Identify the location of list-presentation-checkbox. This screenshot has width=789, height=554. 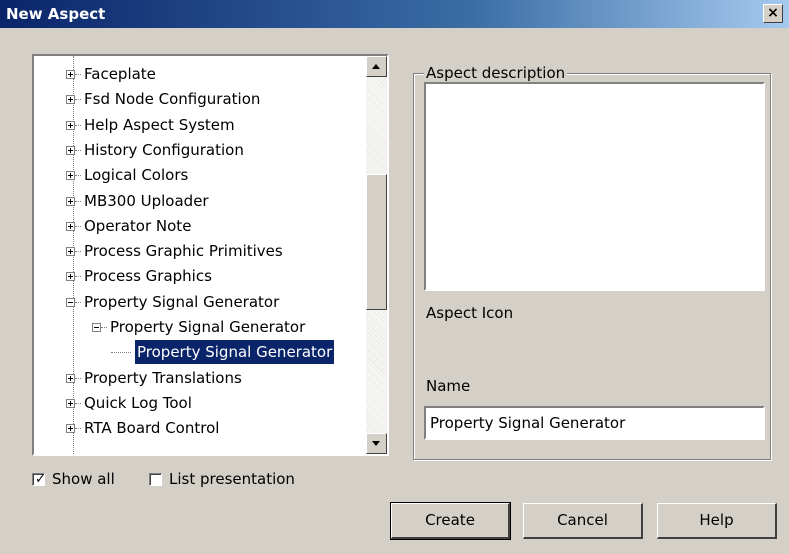
(155, 479).